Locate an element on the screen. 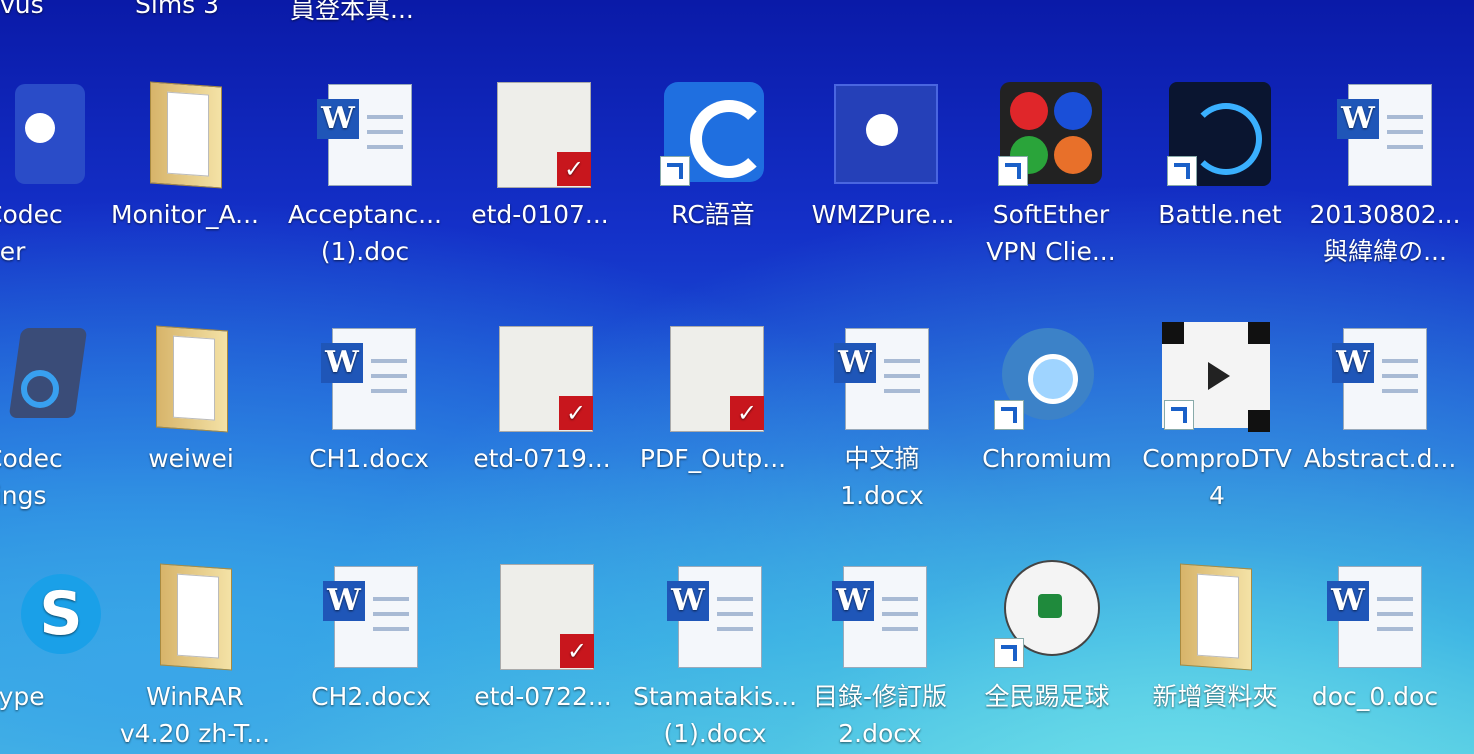 The image size is (1474, 754). icon-label: 全民踢足球 is located at coordinates (1047, 696).